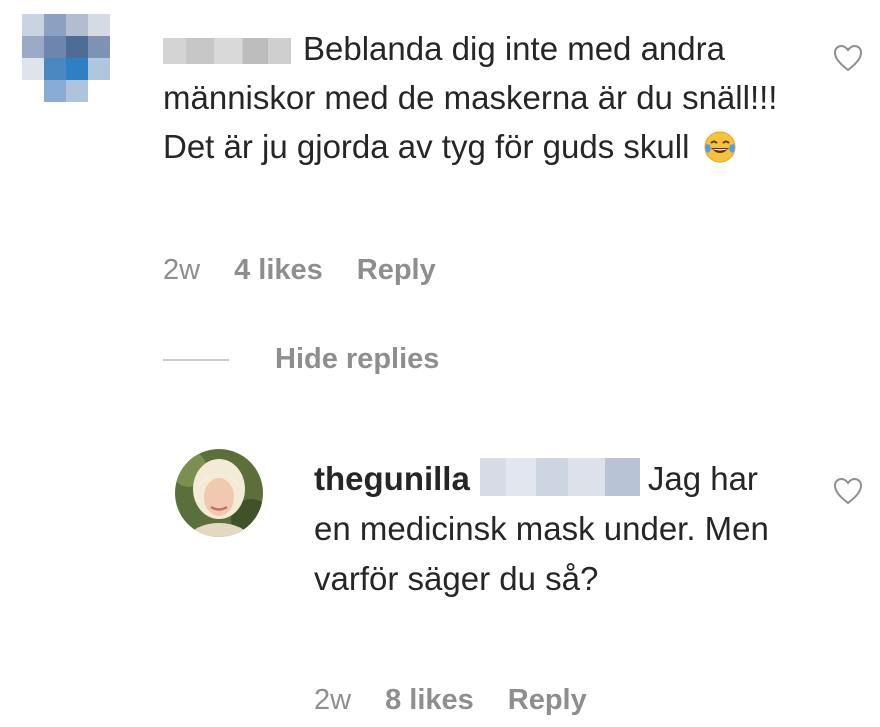 The image size is (880, 727). What do you see at coordinates (227, 51) in the screenshot?
I see `commenter-username-censored` at bounding box center [227, 51].